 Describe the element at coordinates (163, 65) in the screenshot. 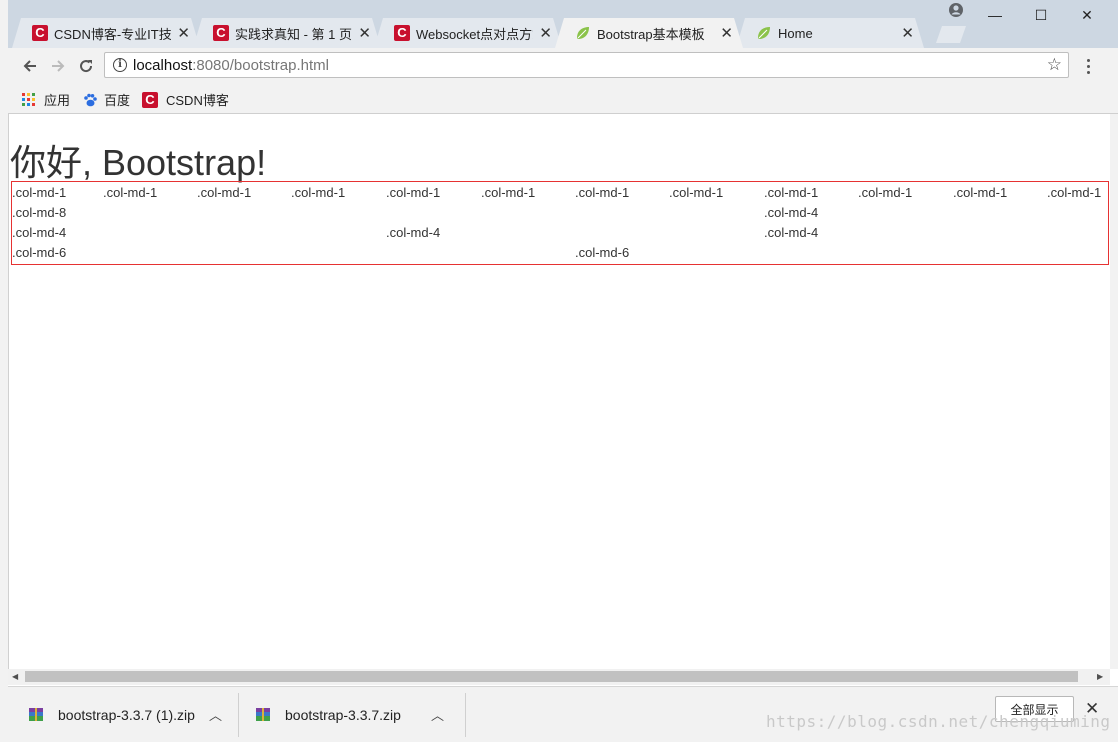

I see `url-host: localhost` at that location.